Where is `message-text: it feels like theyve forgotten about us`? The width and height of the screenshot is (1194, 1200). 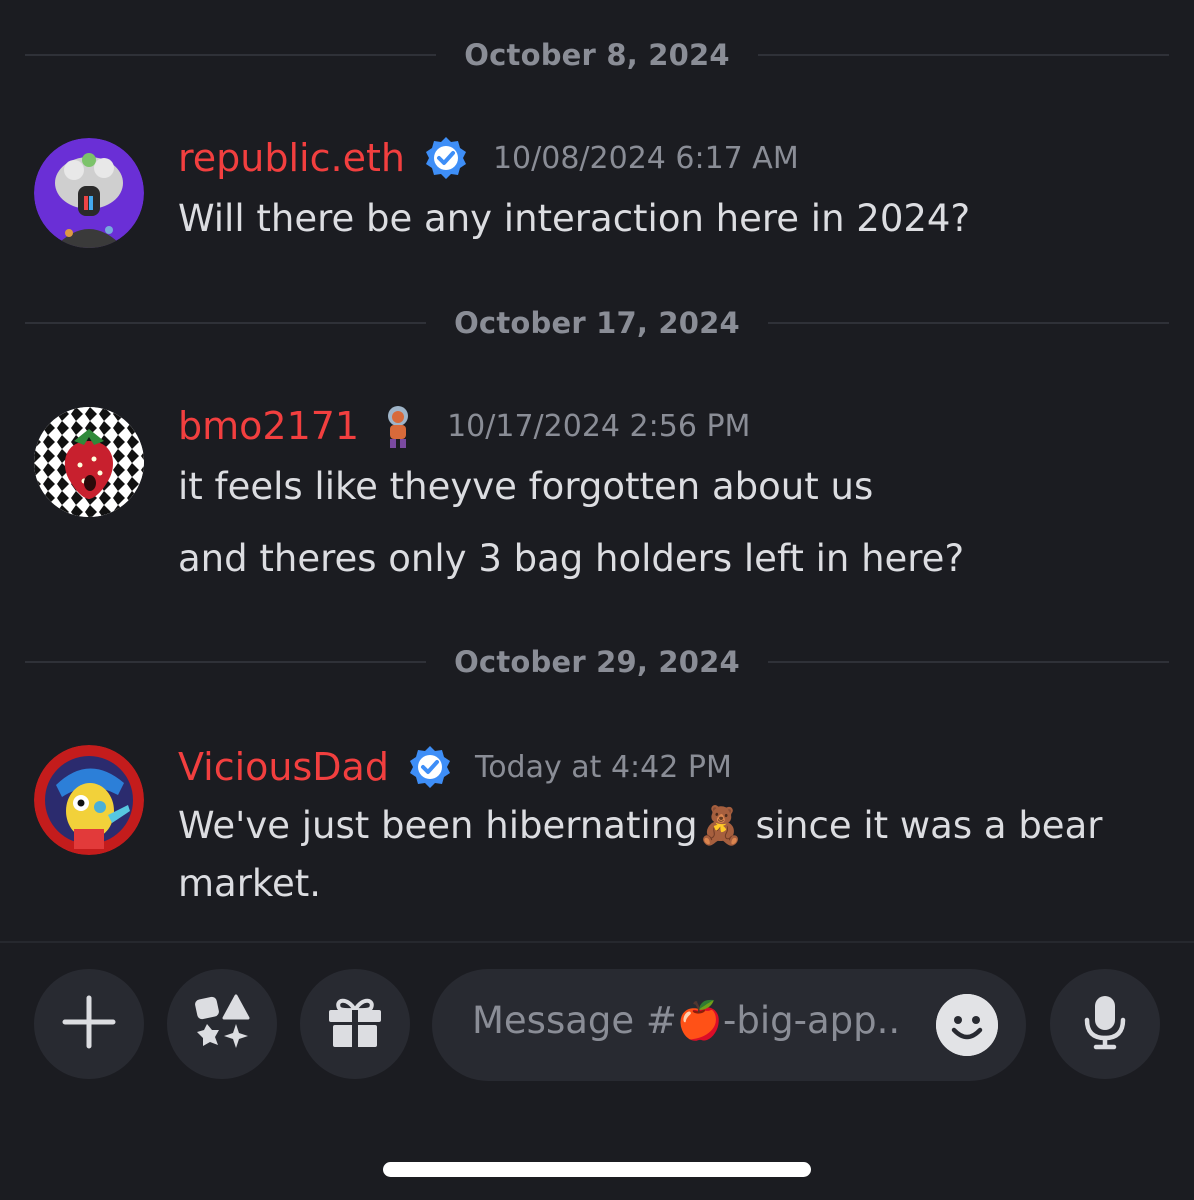 message-text: it feels like theyve forgotten about us is located at coordinates (526, 486).